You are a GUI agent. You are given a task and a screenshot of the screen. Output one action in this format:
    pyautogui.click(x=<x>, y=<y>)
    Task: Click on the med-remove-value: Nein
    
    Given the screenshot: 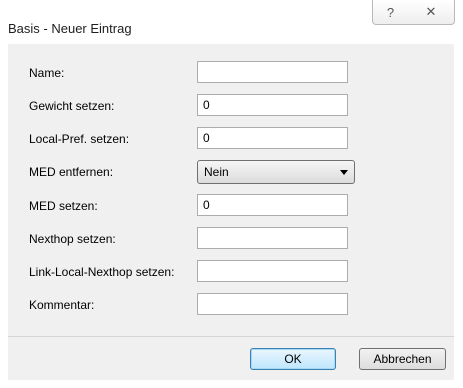 What is the action you would take?
    pyautogui.click(x=216, y=172)
    